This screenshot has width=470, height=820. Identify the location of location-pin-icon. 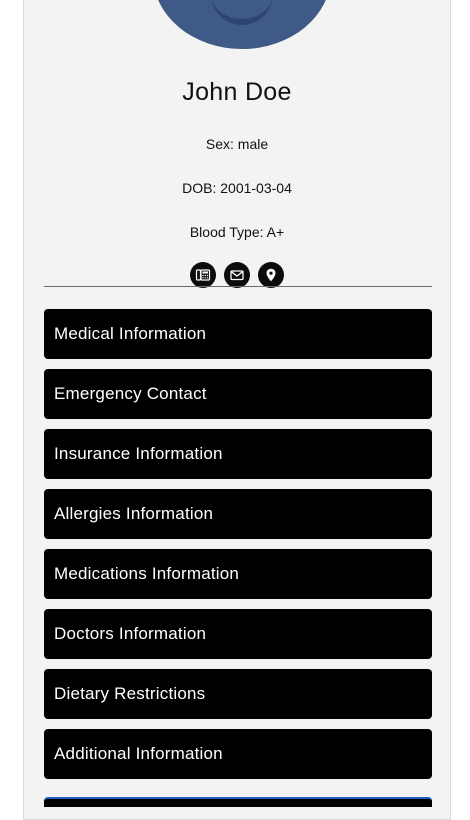
(271, 275).